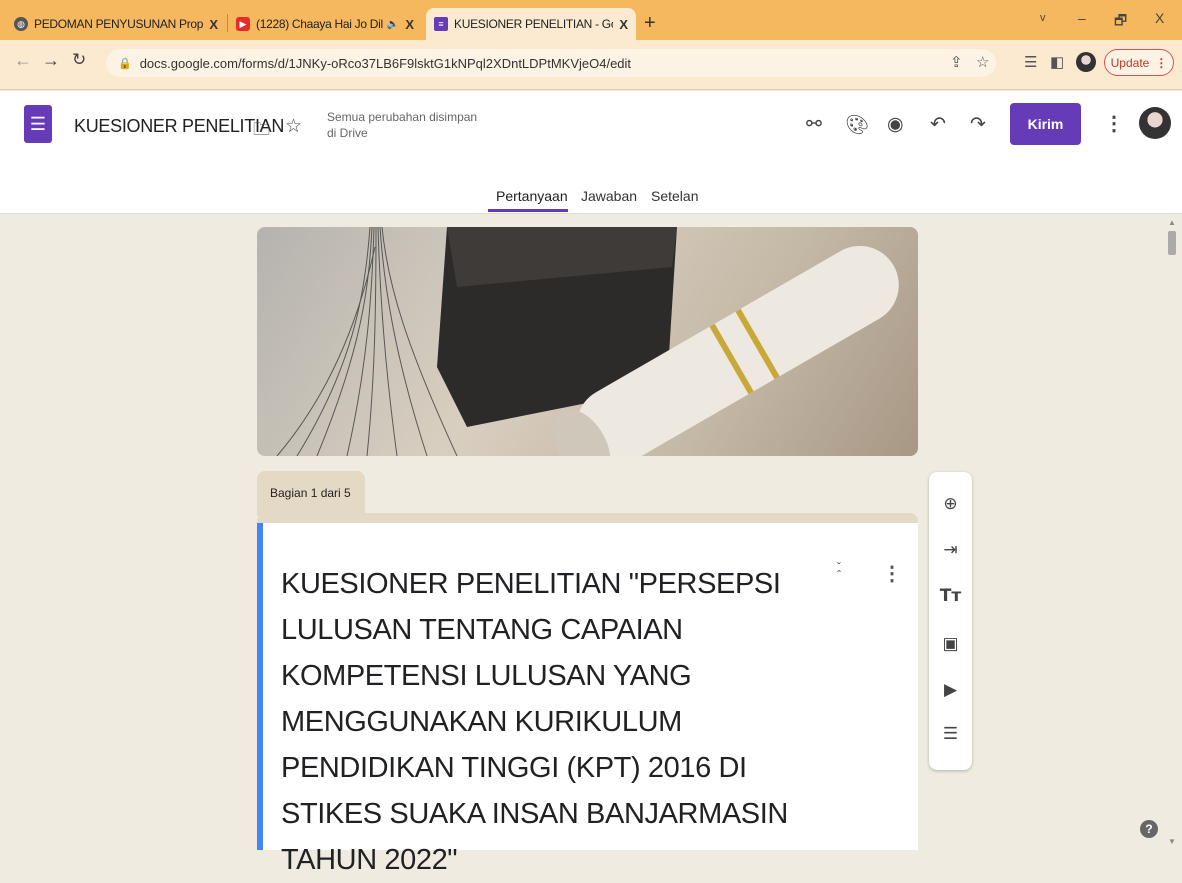 The image size is (1182, 883). I want to click on tab-title: PEDOMAN PENYUSUNAN Propo, so click(119, 24).